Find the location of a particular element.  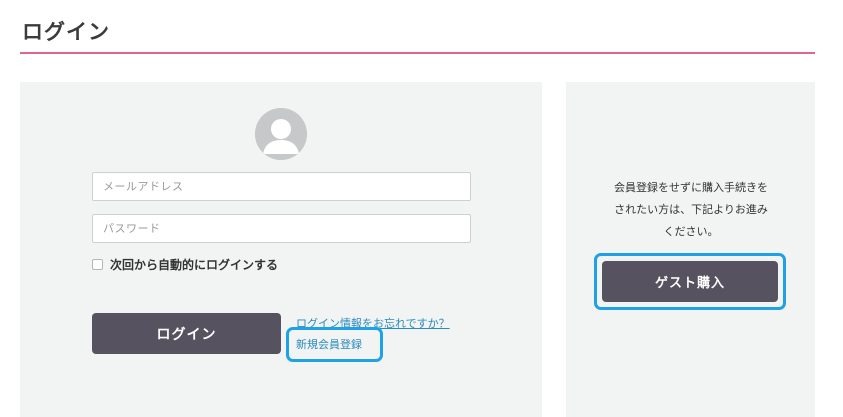

page-title: ログイン is located at coordinates (66, 32).